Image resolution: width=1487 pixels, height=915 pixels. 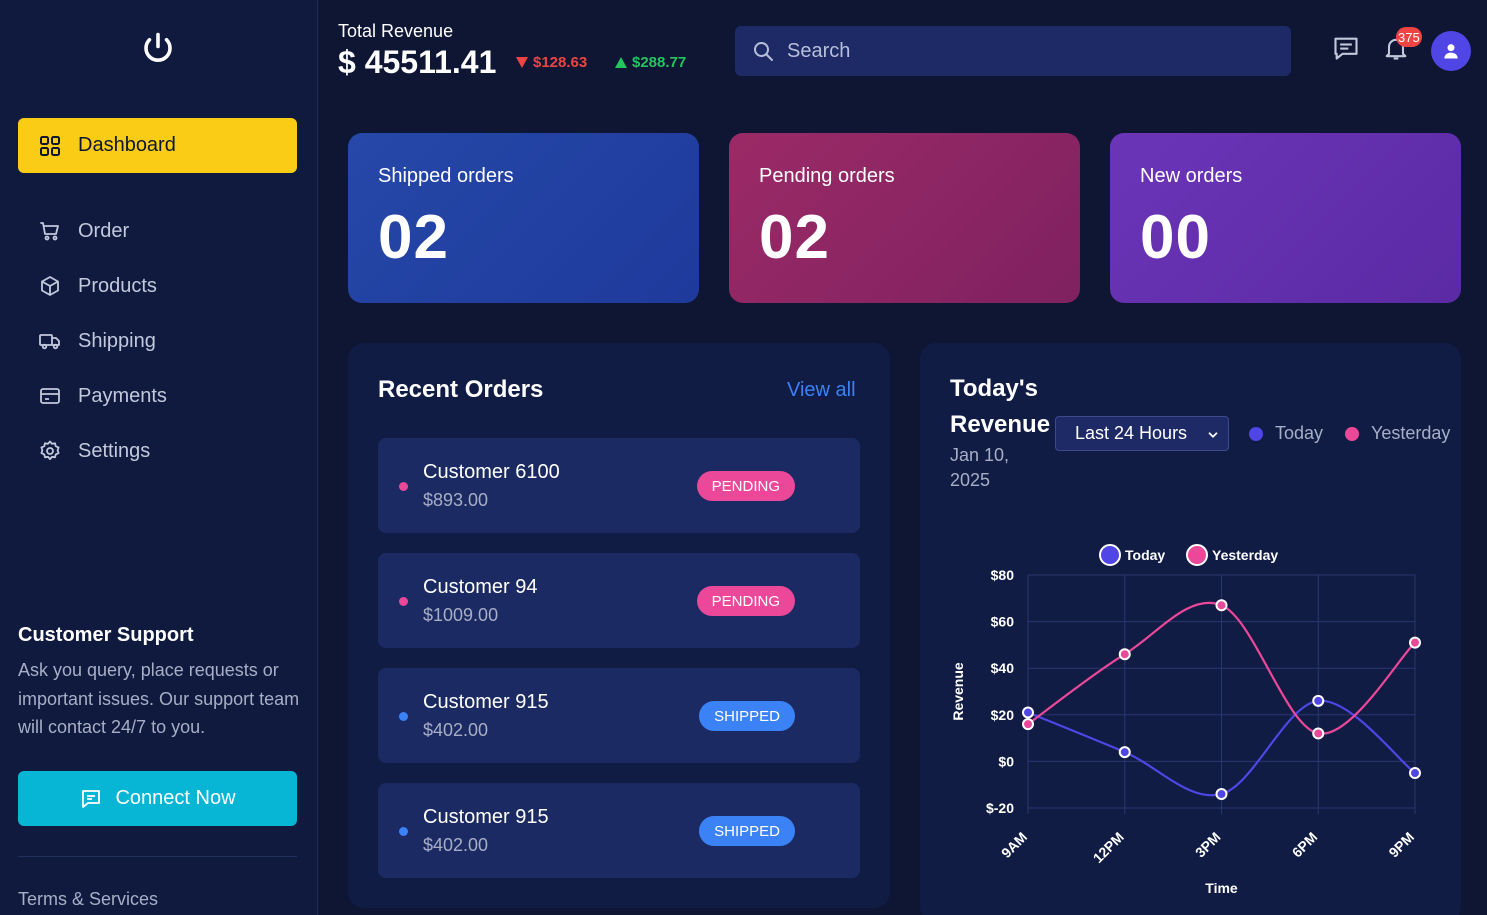 I want to click on chevron-down-icon, so click(x=1213, y=435).